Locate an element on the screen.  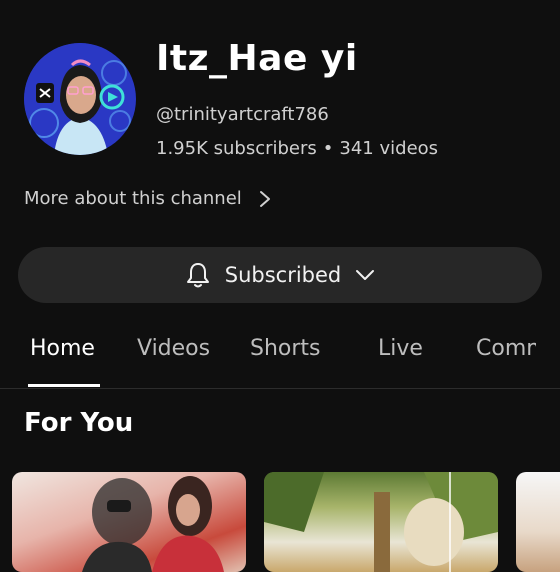
channel-stats: 1.95K subscribers • 341 videos is located at coordinates (297, 148).